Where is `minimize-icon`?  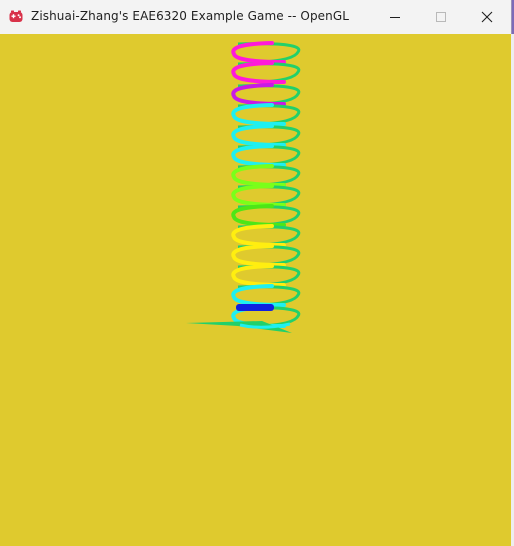 minimize-icon is located at coordinates (395, 17).